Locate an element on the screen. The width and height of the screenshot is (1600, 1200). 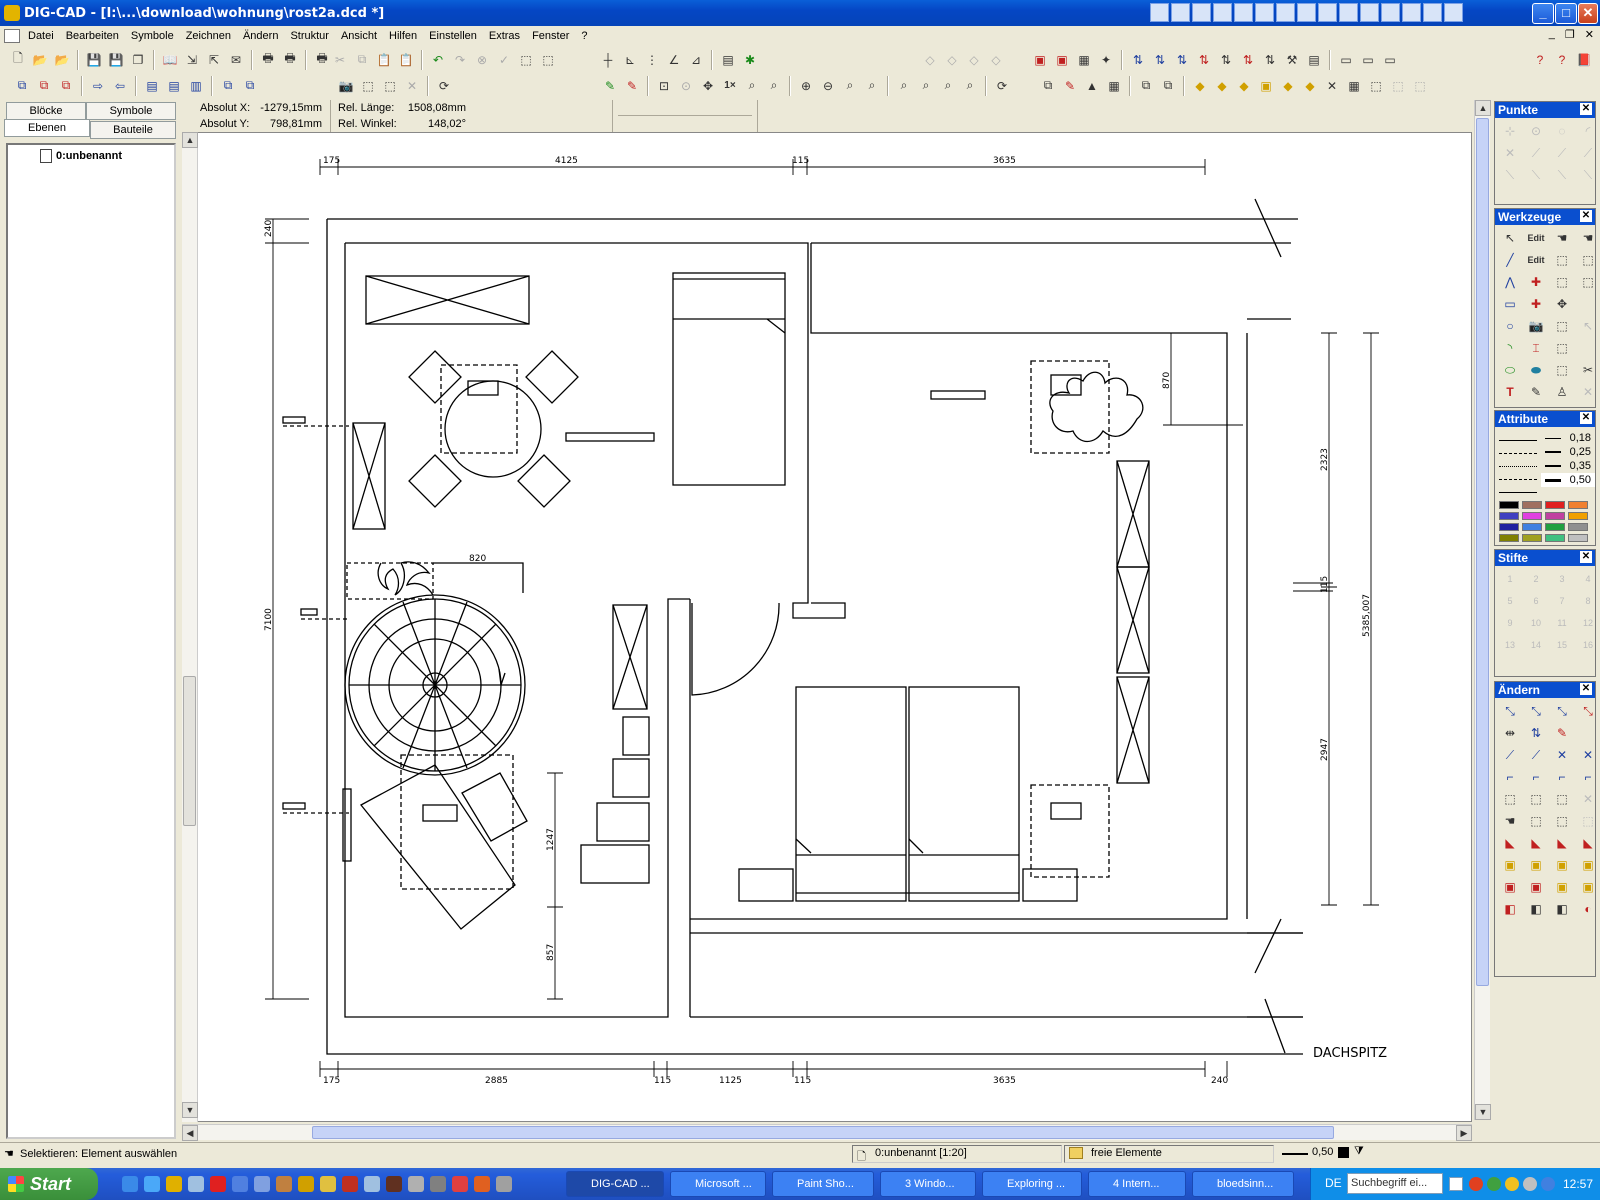
tools-icon: ⚒ is located at coordinates (1292, 60).